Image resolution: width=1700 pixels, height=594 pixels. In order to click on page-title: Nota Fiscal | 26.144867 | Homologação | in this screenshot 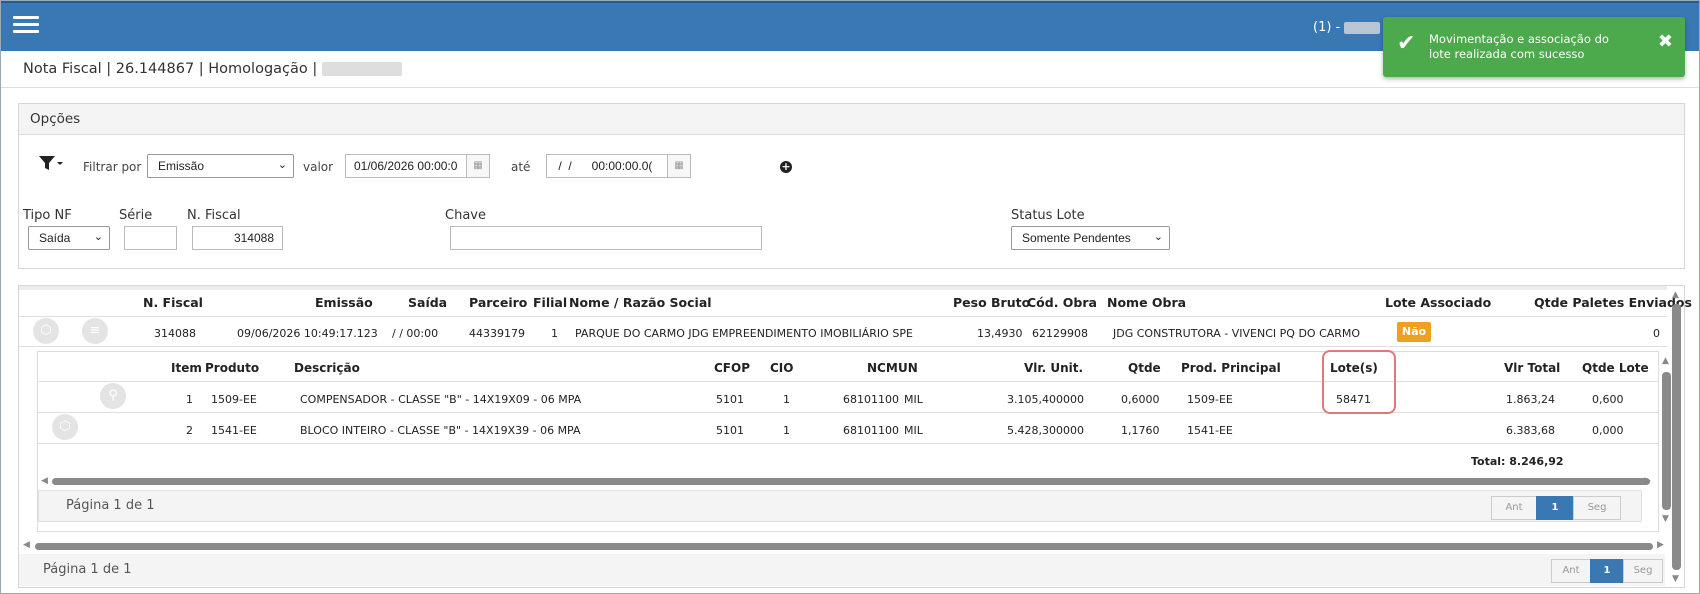, I will do `click(212, 69)`.